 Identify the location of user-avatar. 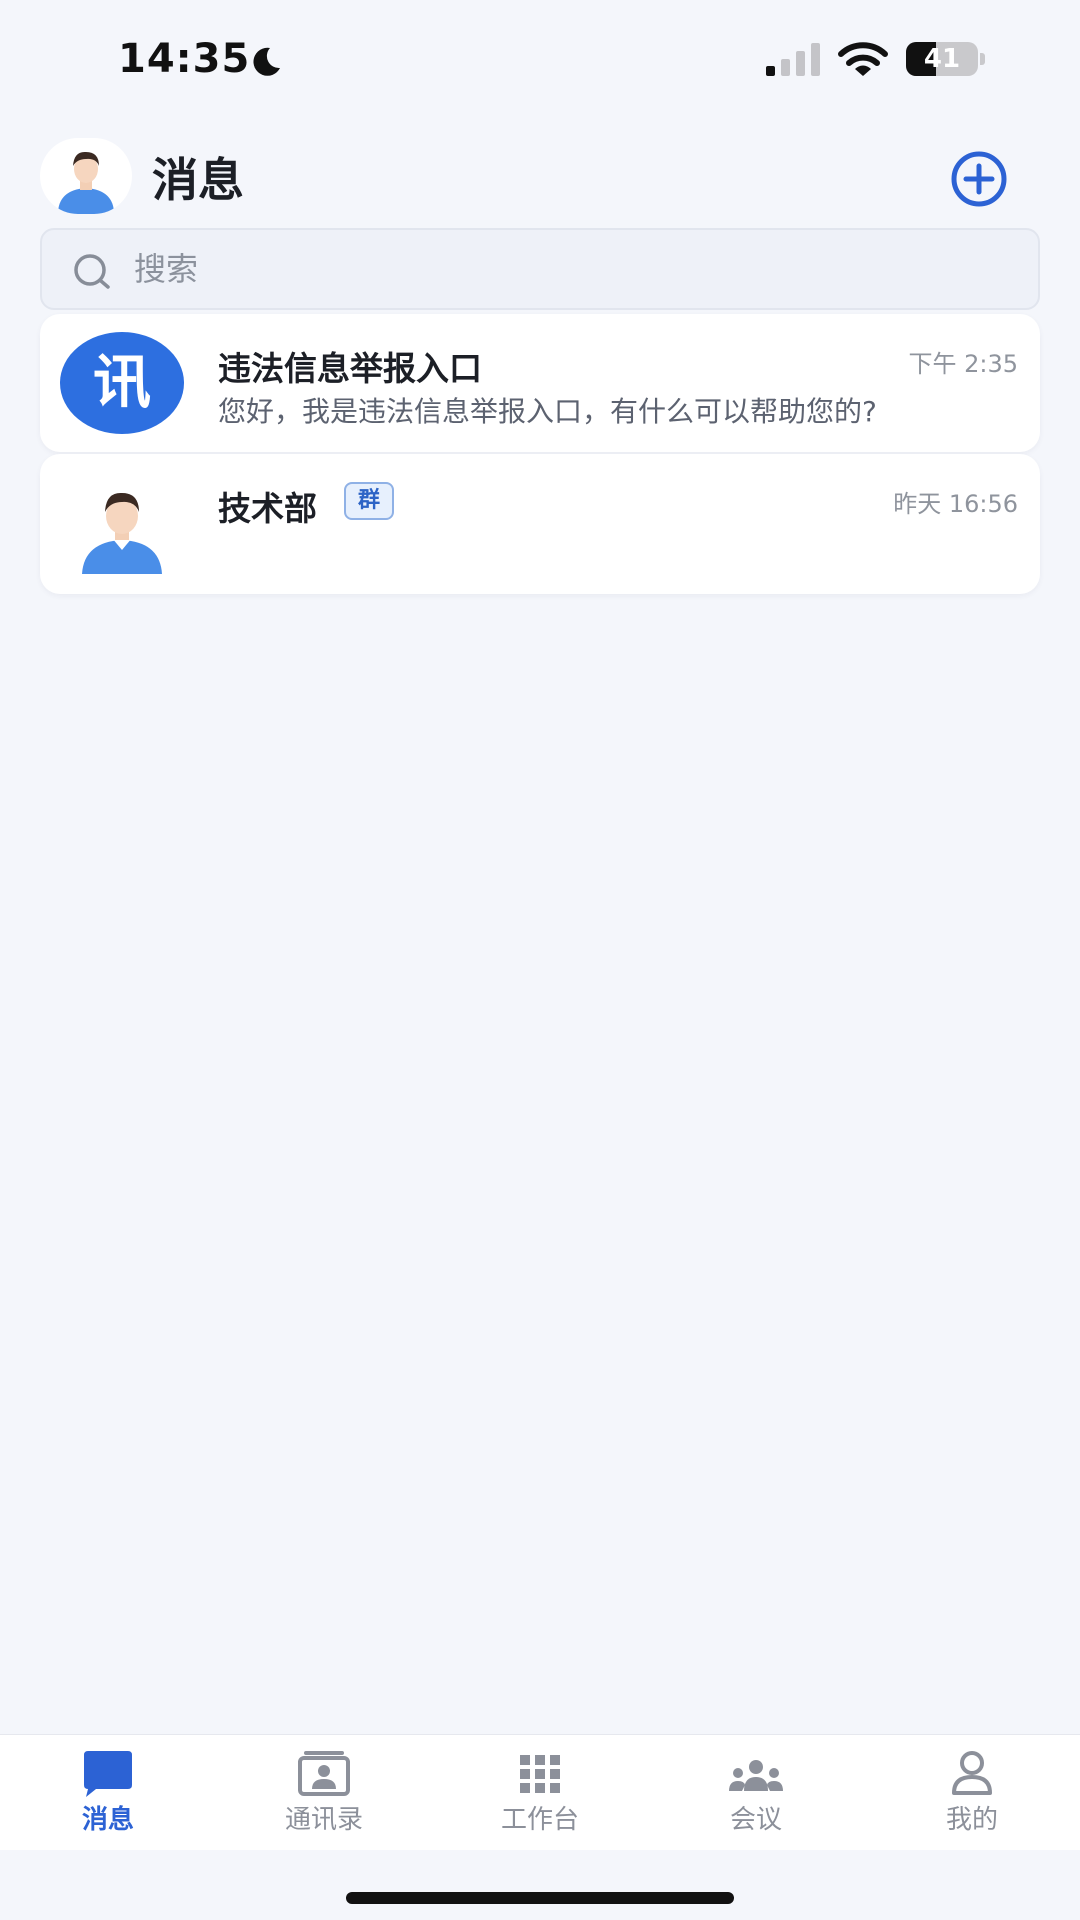
(86, 176).